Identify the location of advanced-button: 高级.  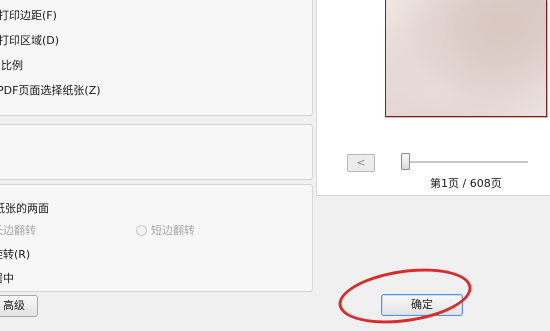
(19, 306).